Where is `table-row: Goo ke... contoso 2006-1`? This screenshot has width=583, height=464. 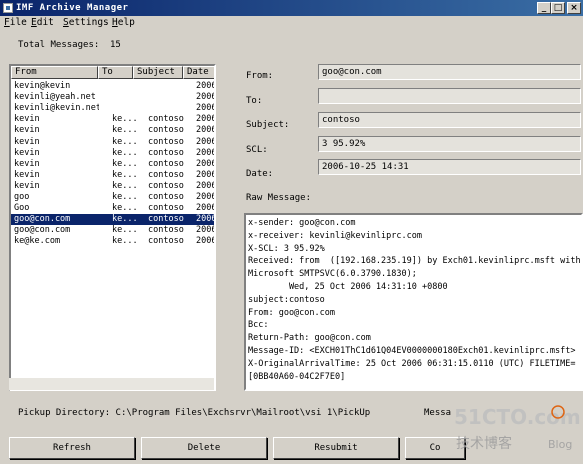 table-row: Goo ke... contoso 2006-1 is located at coordinates (113, 208).